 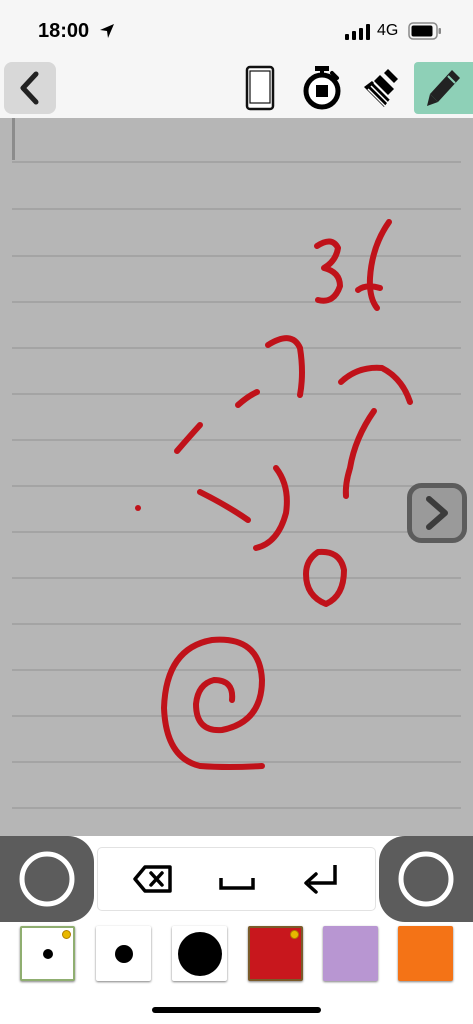 I want to click on chevron-left-icon, so click(x=29, y=88).